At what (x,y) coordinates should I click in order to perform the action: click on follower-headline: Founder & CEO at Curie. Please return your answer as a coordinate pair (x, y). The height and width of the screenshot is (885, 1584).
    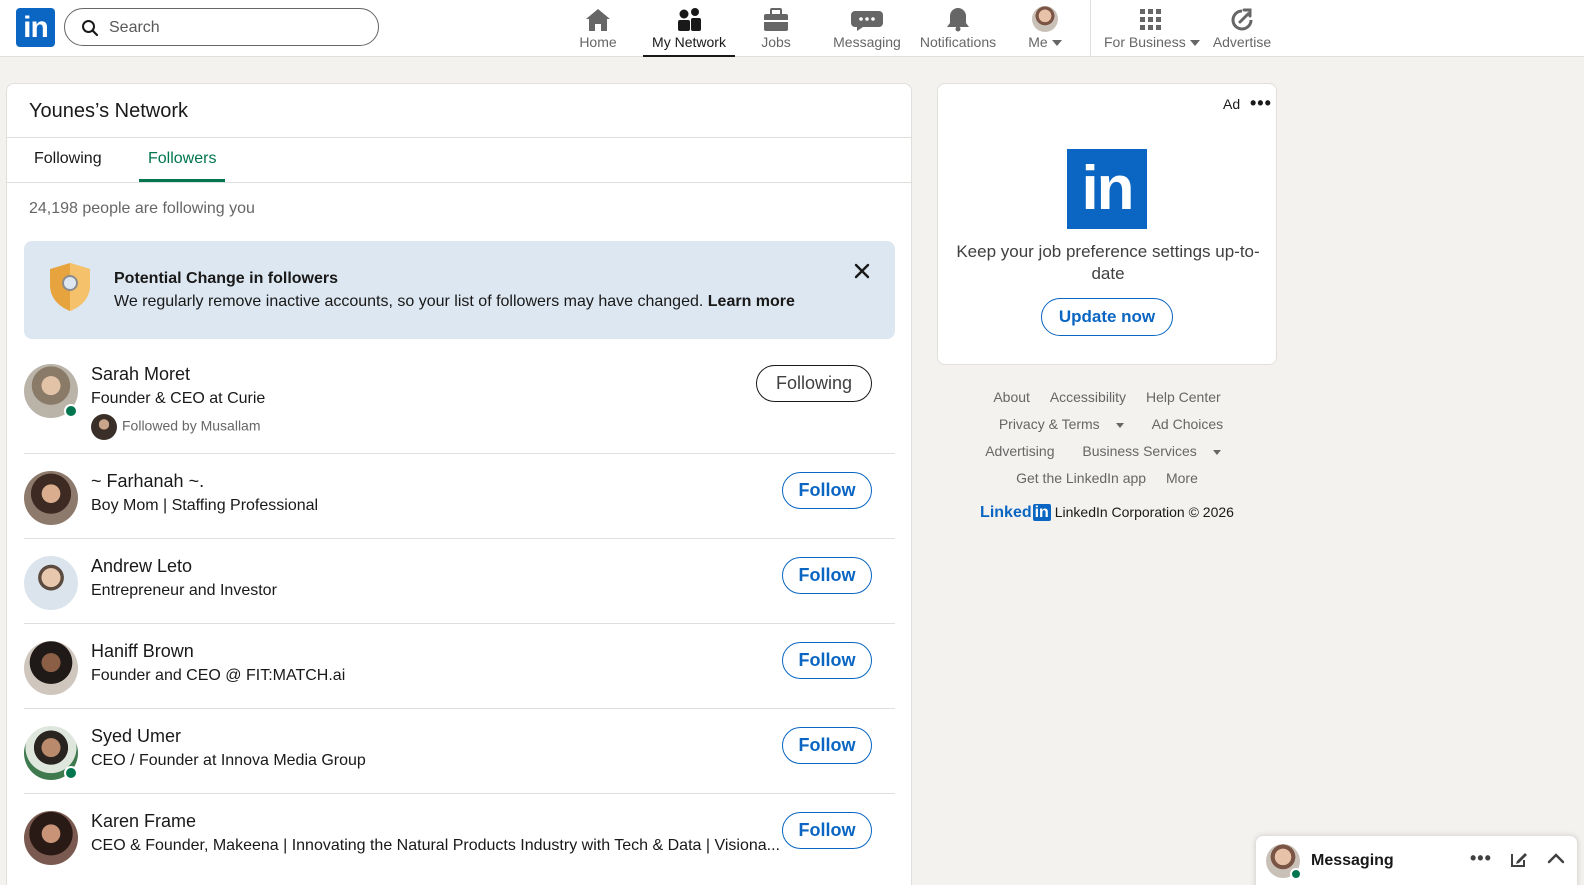
    Looking at the image, I should click on (178, 398).